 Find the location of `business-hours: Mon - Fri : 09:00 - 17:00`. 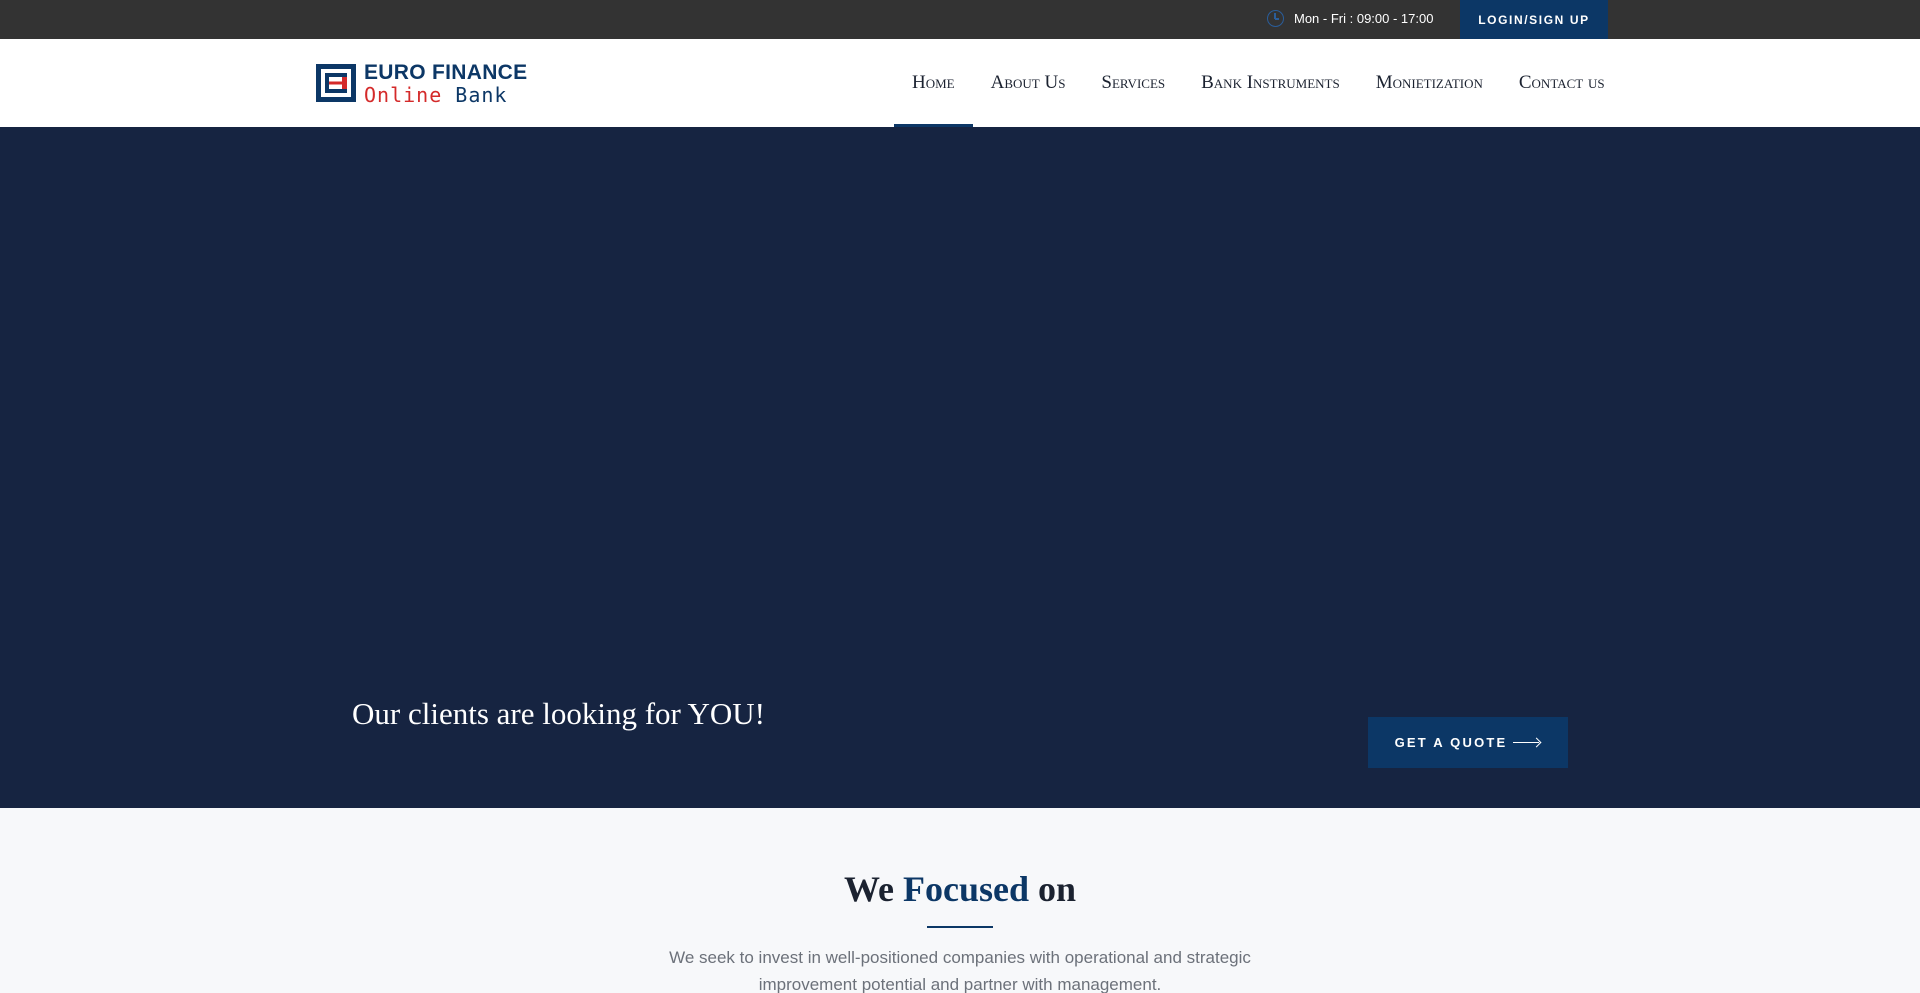

business-hours: Mon - Fri : 09:00 - 17:00 is located at coordinates (1350, 18).